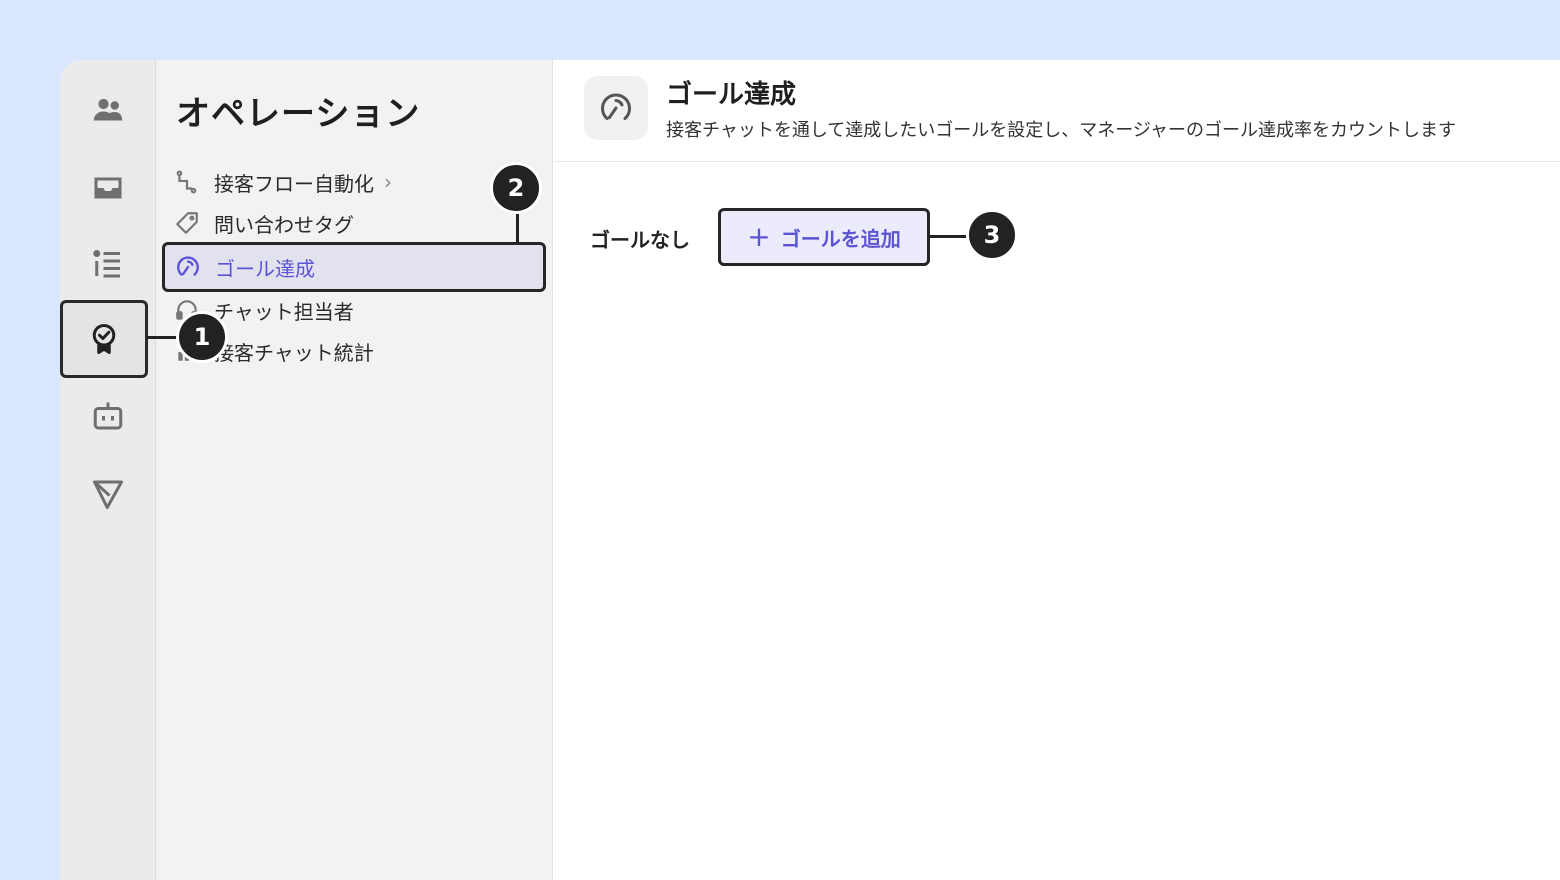 The width and height of the screenshot is (1560, 880). I want to click on callout-badge: 1, so click(202, 337).